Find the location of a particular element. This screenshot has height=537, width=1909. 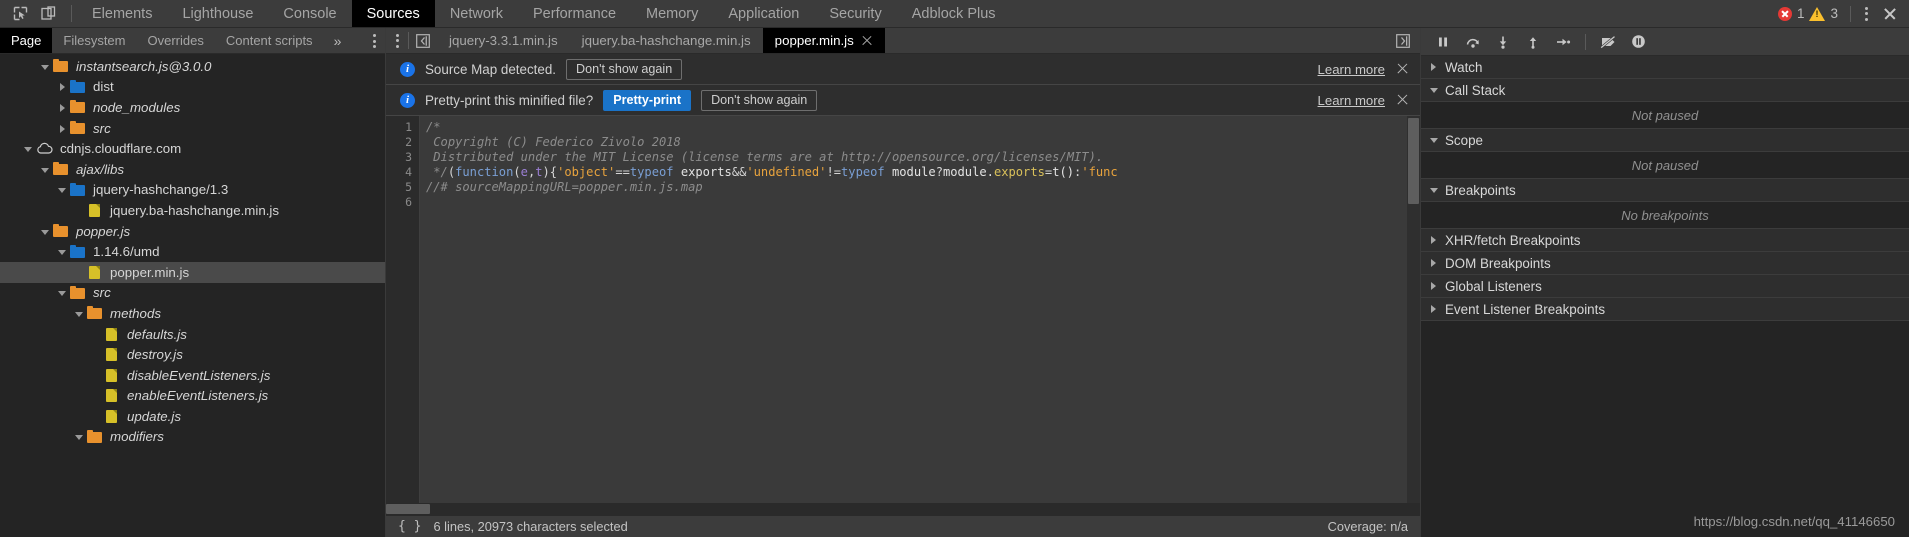

debugger-section-call-stack: Call Stack is located at coordinates (1665, 90).